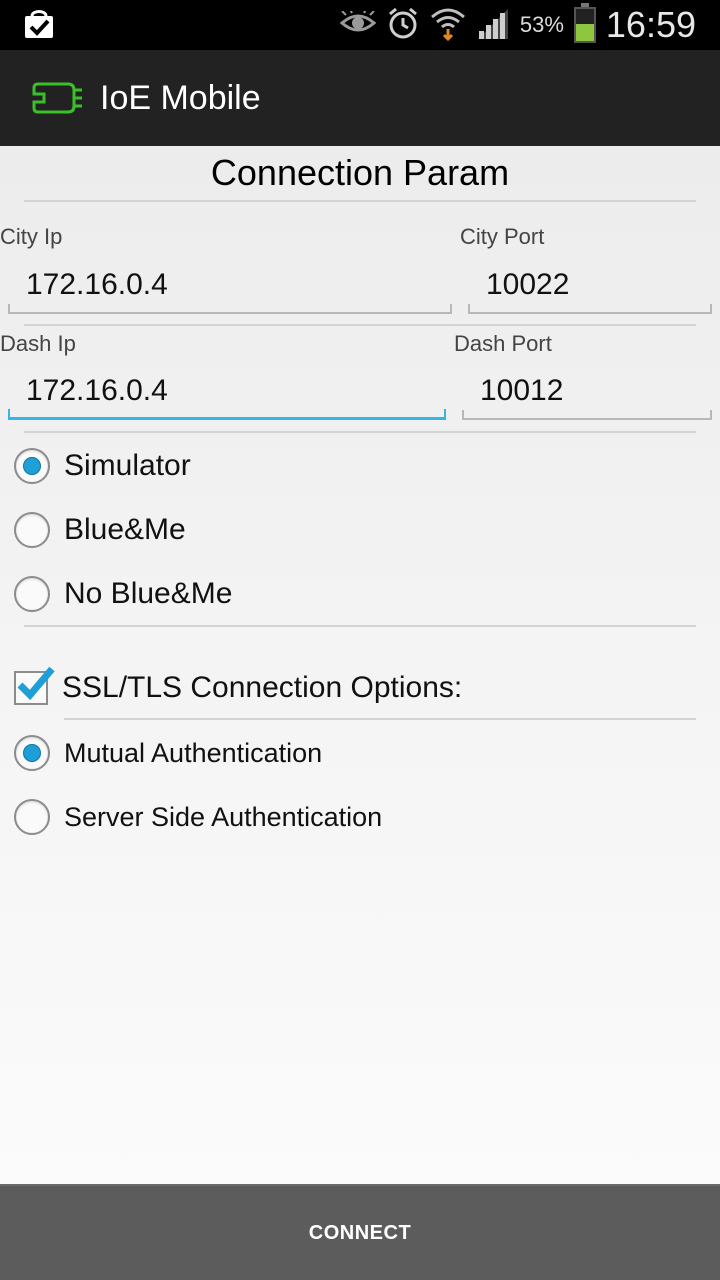 This screenshot has width=720, height=1280. I want to click on app-title: IoE Mobile, so click(180, 97).